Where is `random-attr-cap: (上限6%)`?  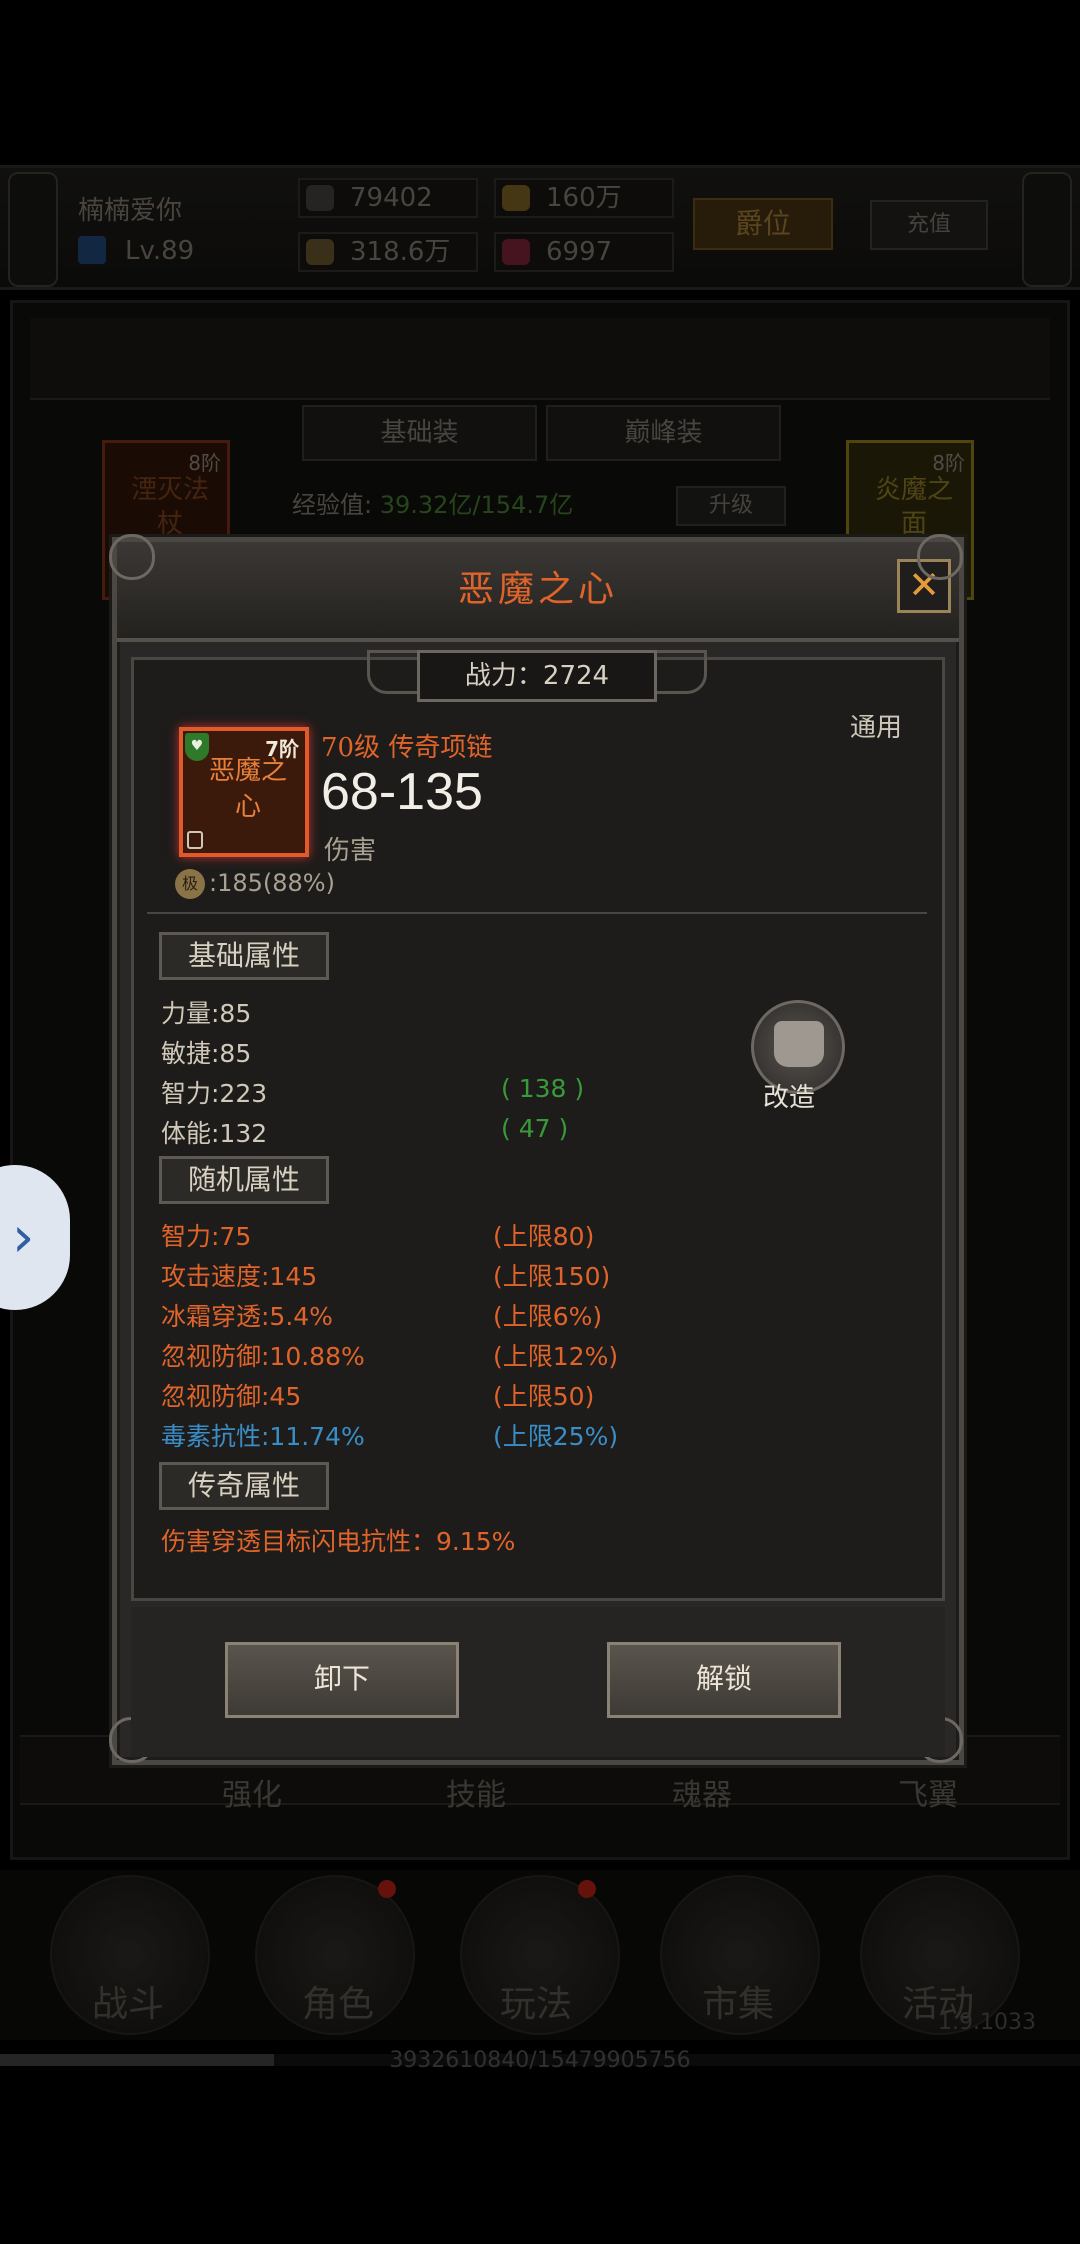
random-attr-cap: (上限6%) is located at coordinates (548, 1316).